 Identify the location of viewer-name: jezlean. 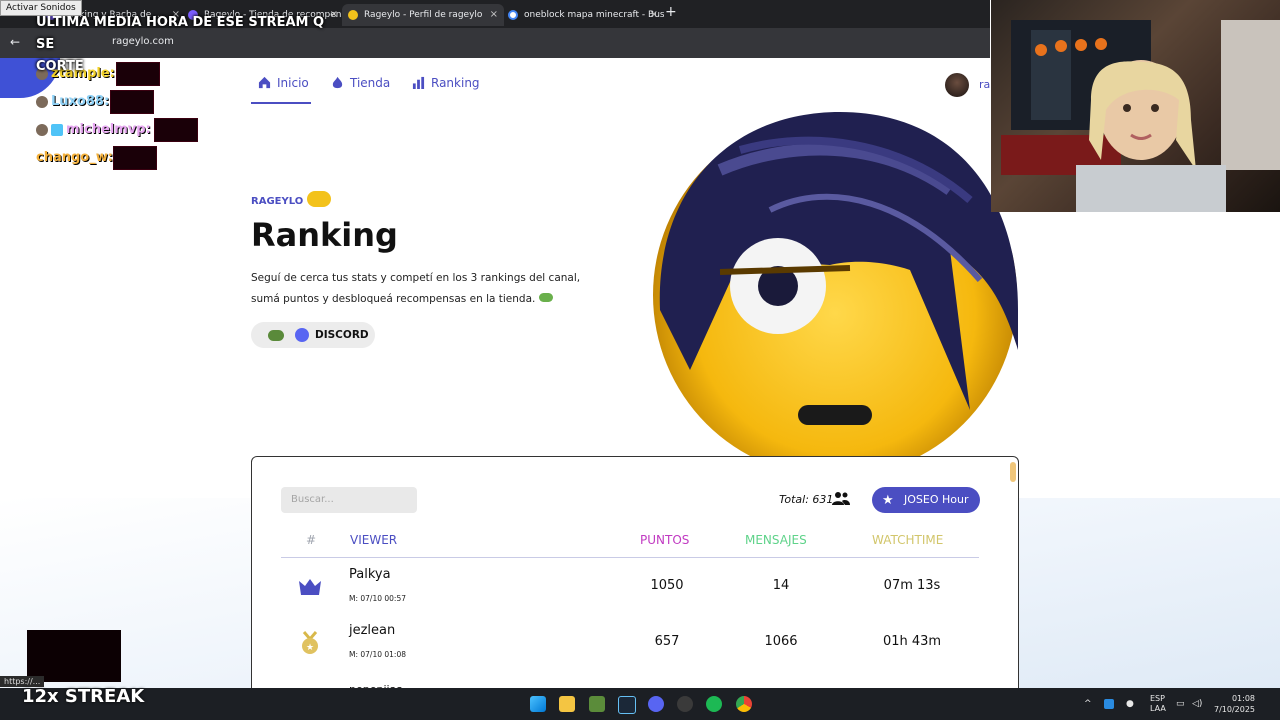
(372, 630).